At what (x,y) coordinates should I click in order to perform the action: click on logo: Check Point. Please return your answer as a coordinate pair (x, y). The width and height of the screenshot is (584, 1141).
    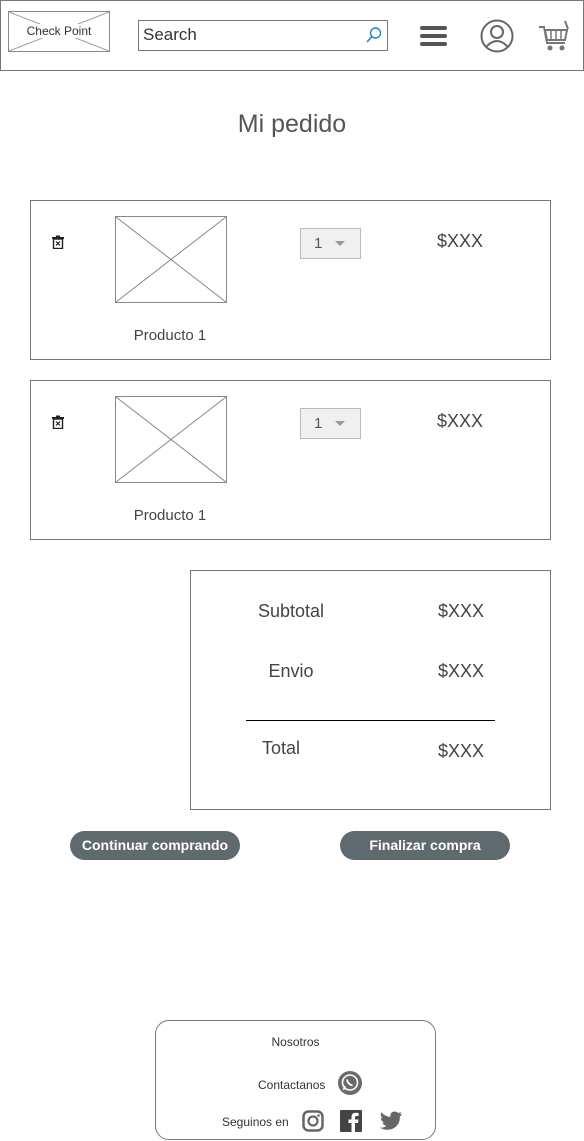
    Looking at the image, I should click on (59, 31).